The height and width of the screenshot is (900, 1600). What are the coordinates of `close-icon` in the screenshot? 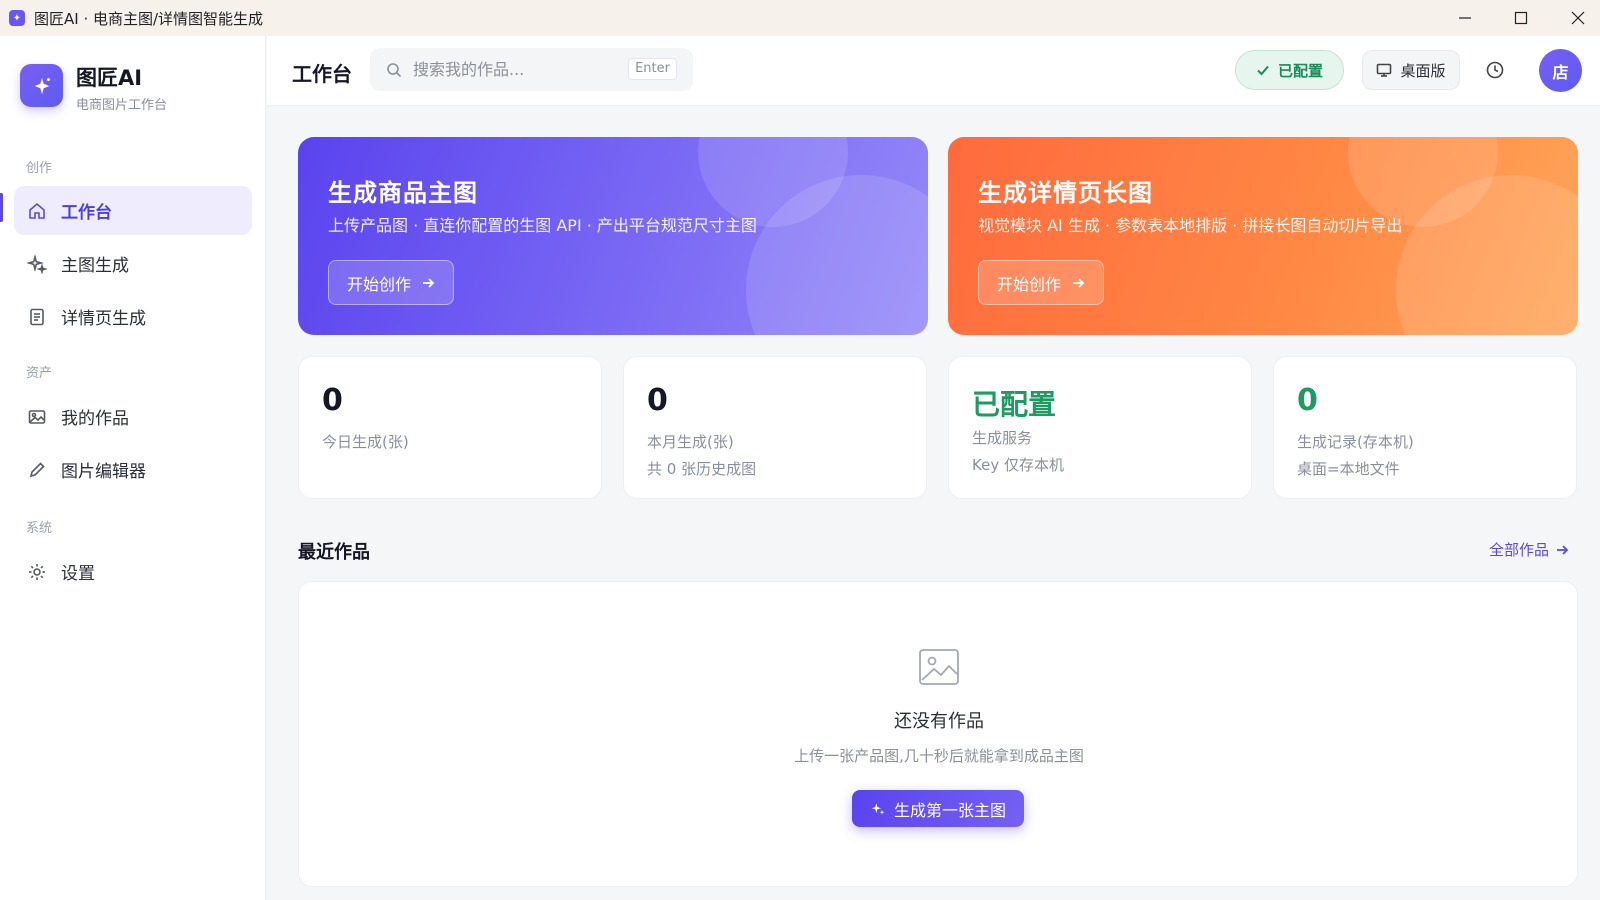 It's located at (1578, 18).